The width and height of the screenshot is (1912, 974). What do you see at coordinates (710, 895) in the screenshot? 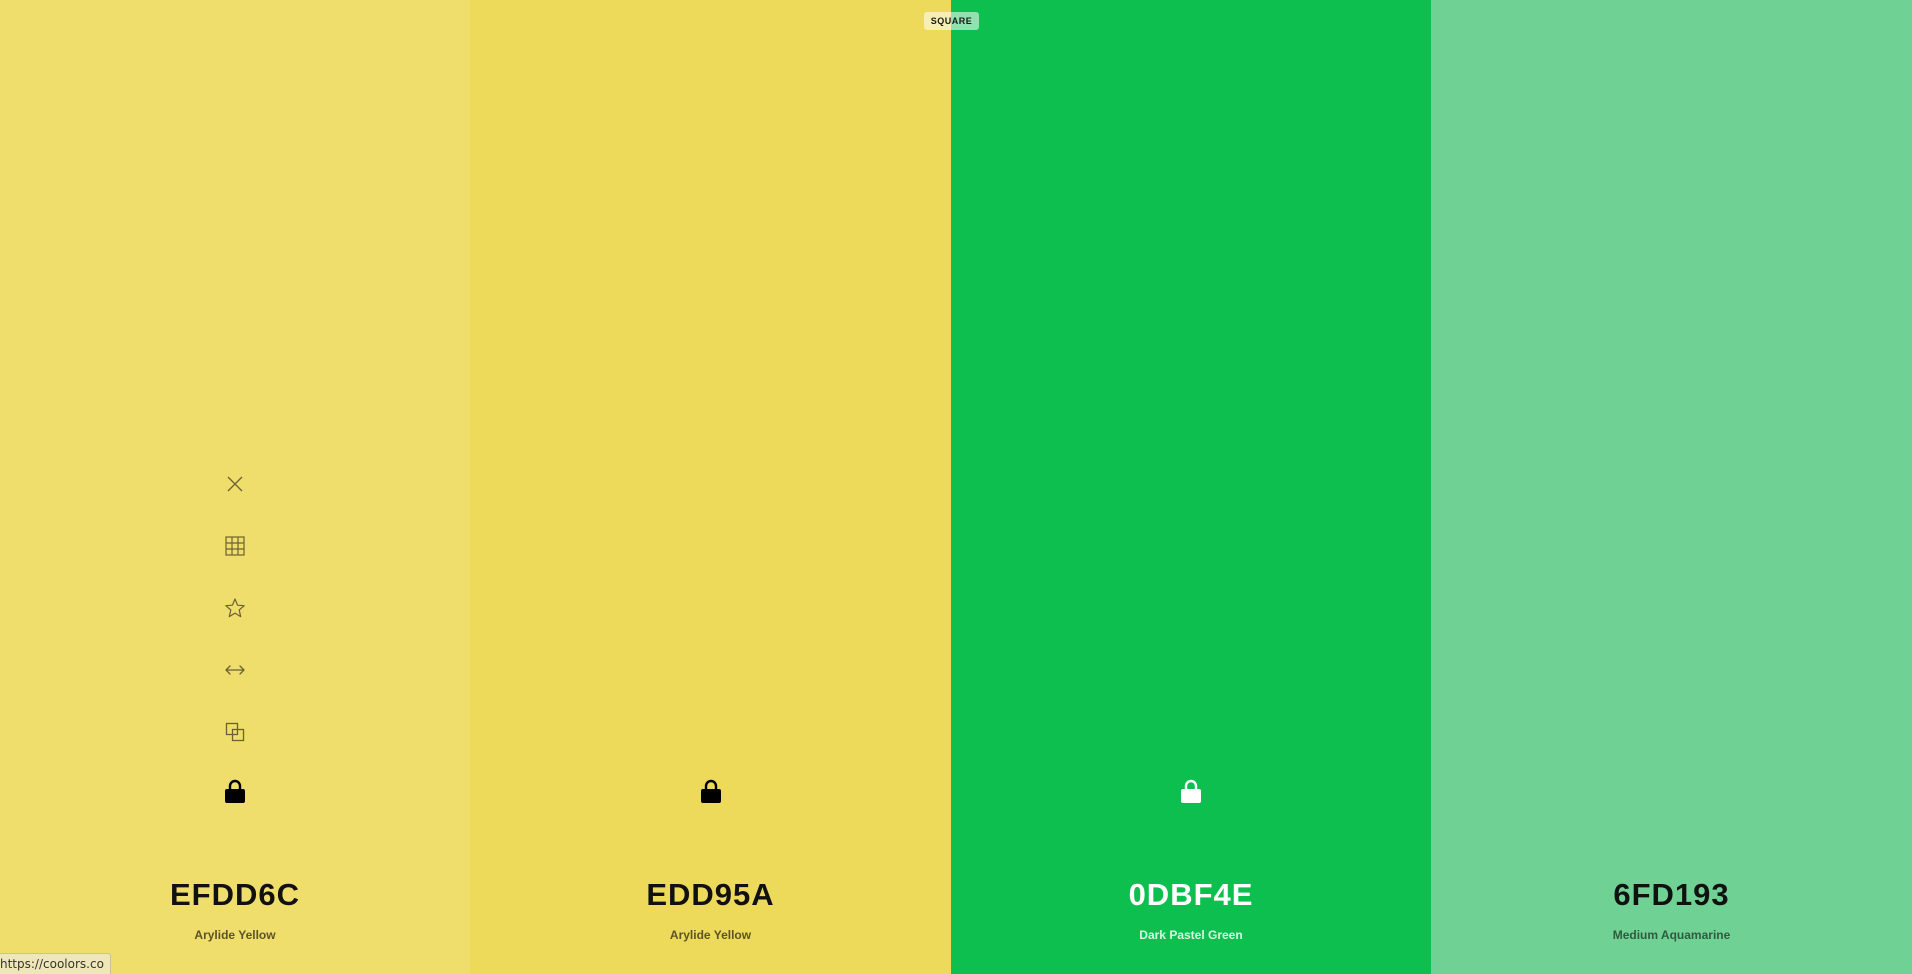
I see `hex-code: EDD95A` at bounding box center [710, 895].